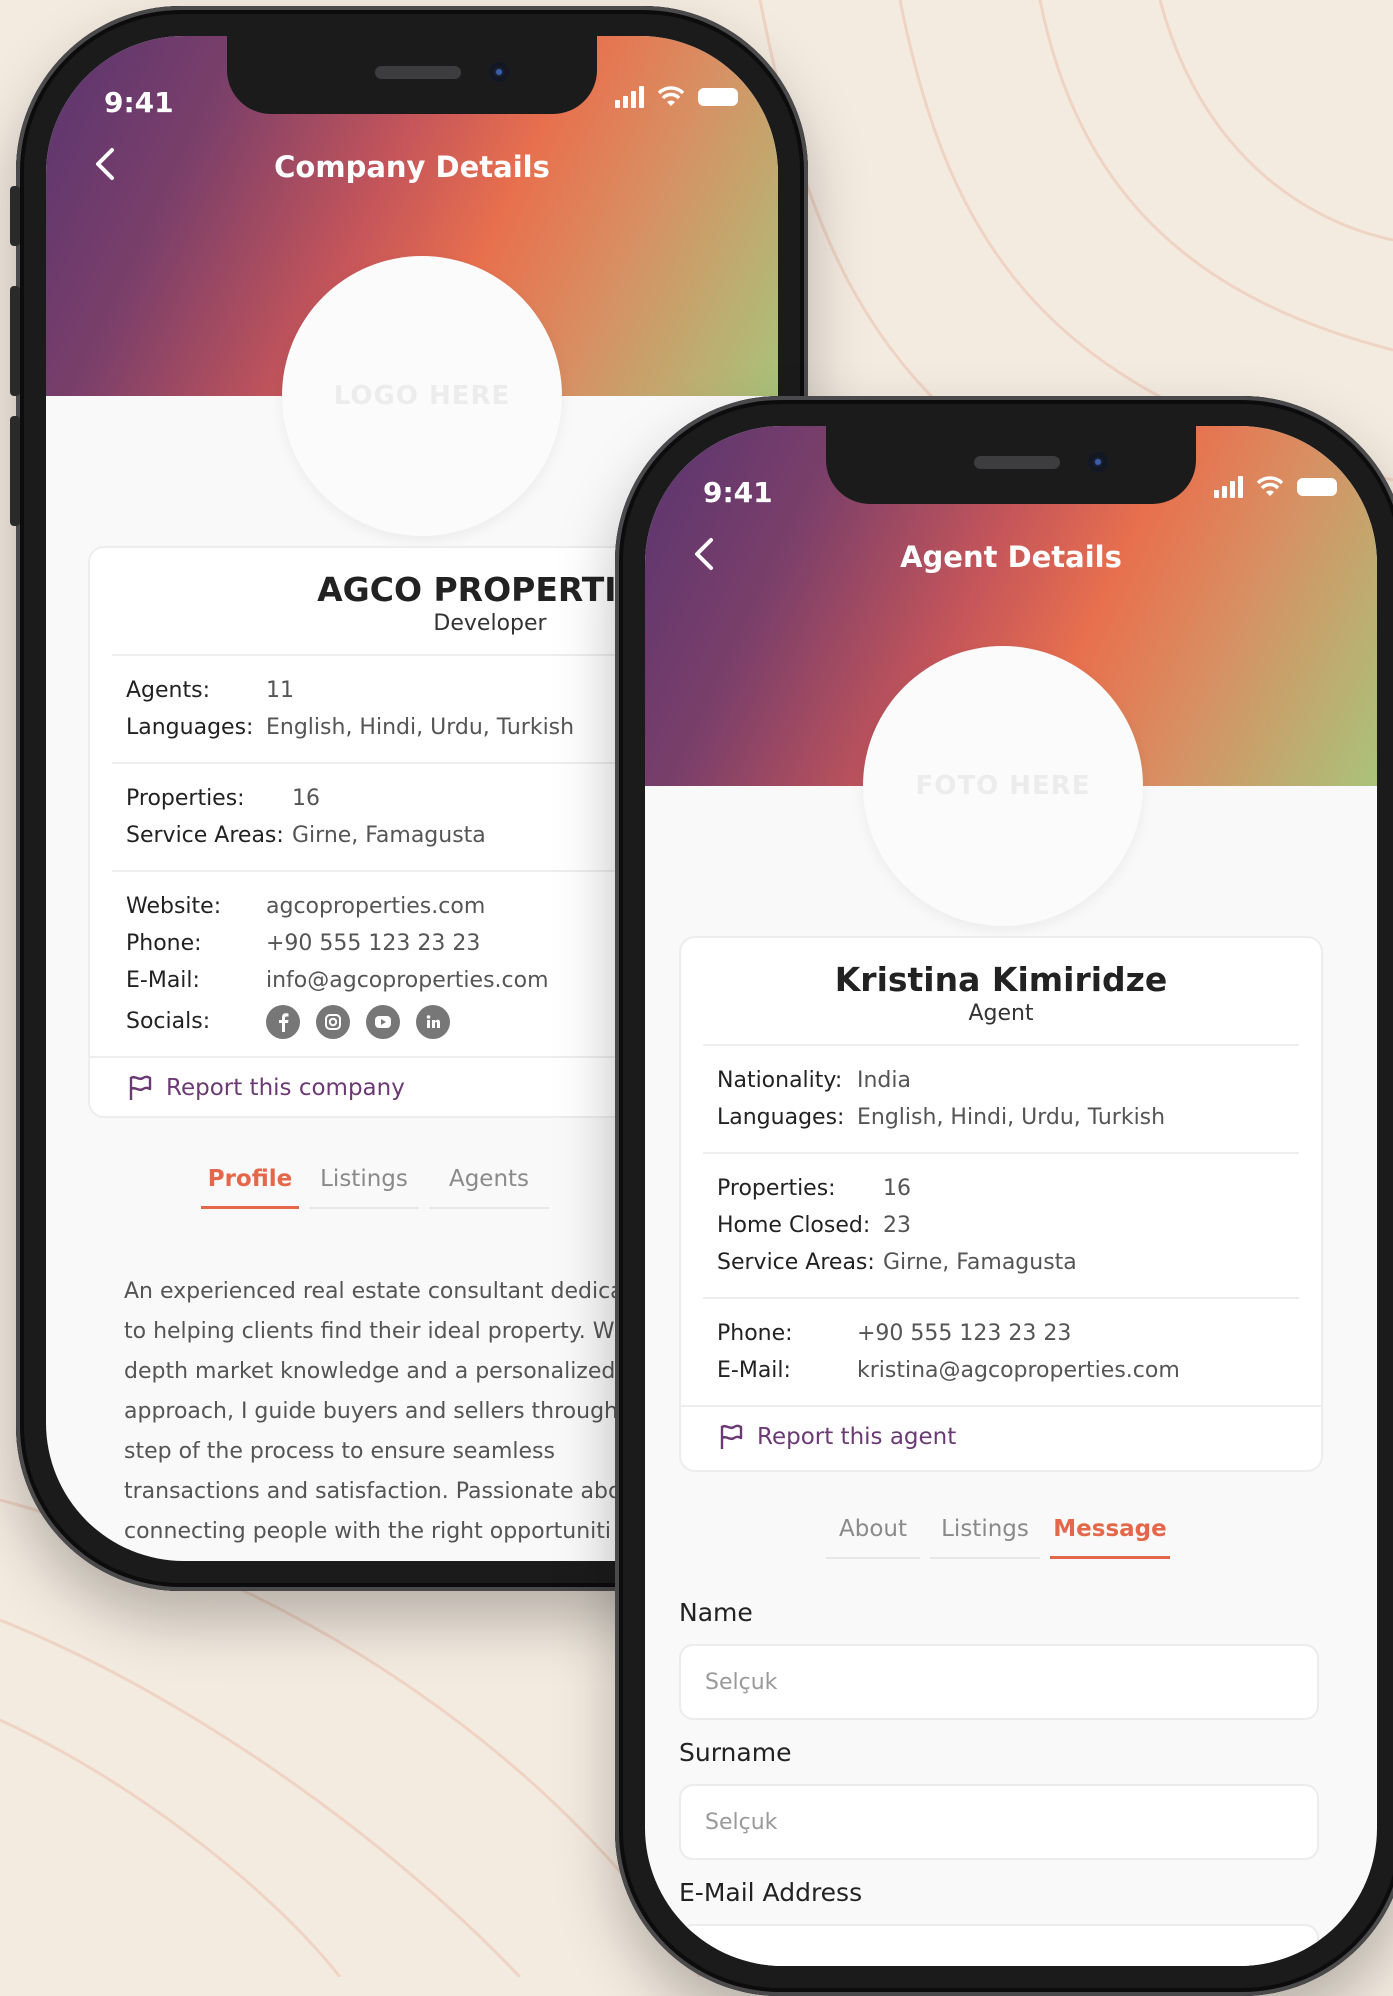  What do you see at coordinates (999, 1822) in the screenshot?
I see `surname-input: Selçuk` at bounding box center [999, 1822].